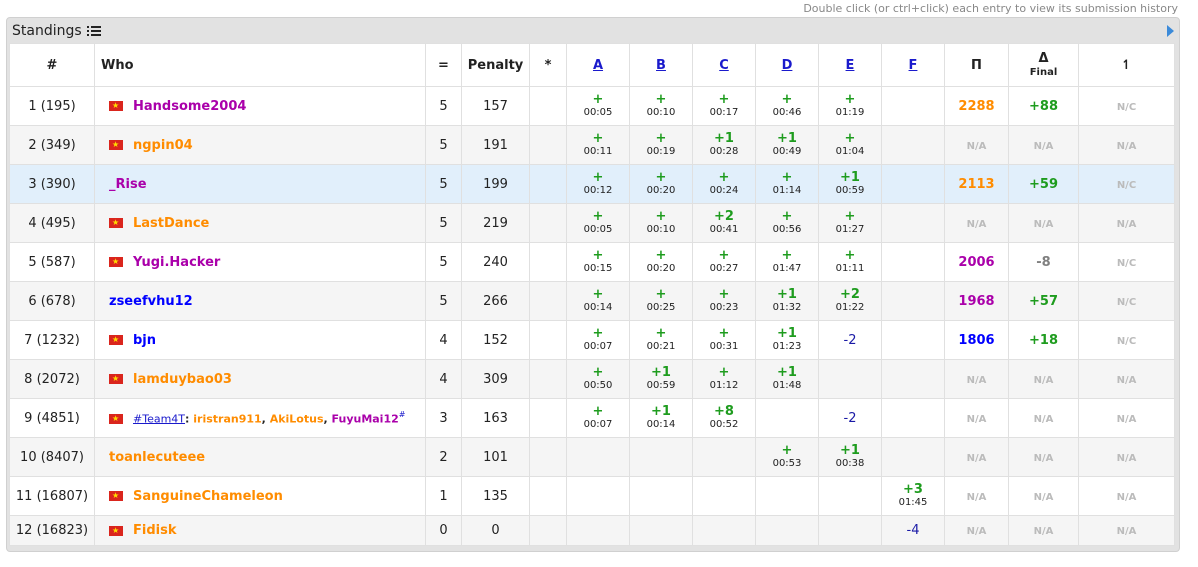 The width and height of the screenshot is (1198, 567). I want to click on user-name: toanlecuteee, so click(157, 457).